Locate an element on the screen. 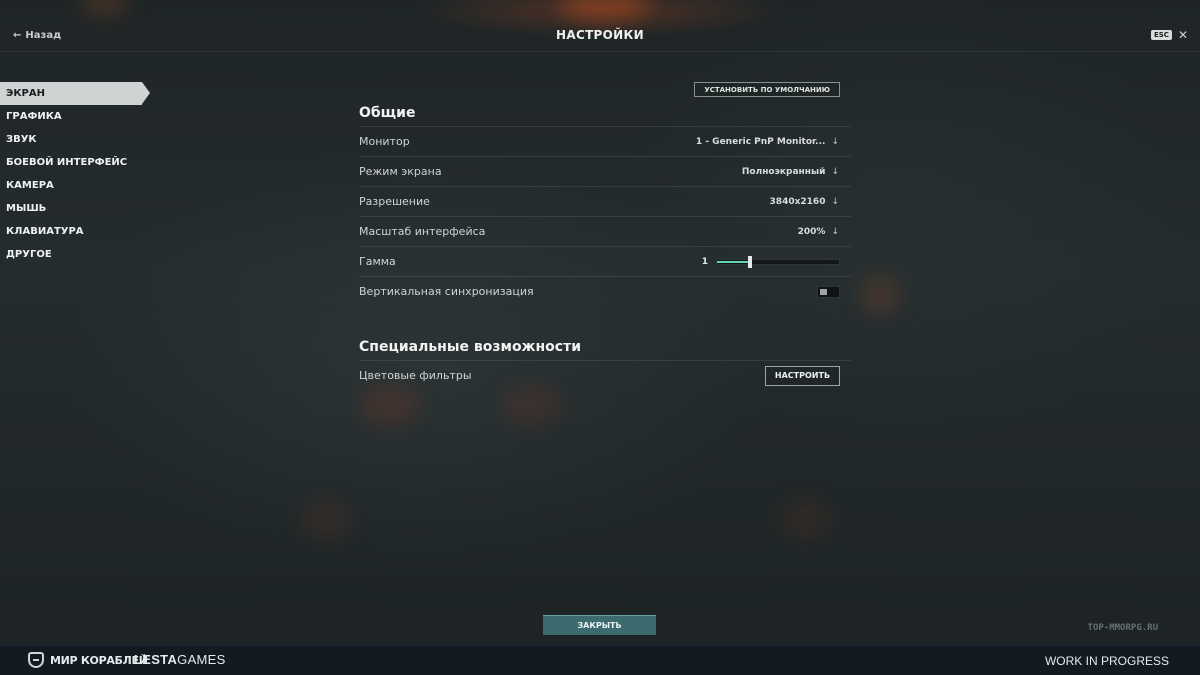 The image size is (1200, 675). sidebar-item-battle-interface: БОЕВОЙ ИНТЕРФЕЙС is located at coordinates (75, 162).